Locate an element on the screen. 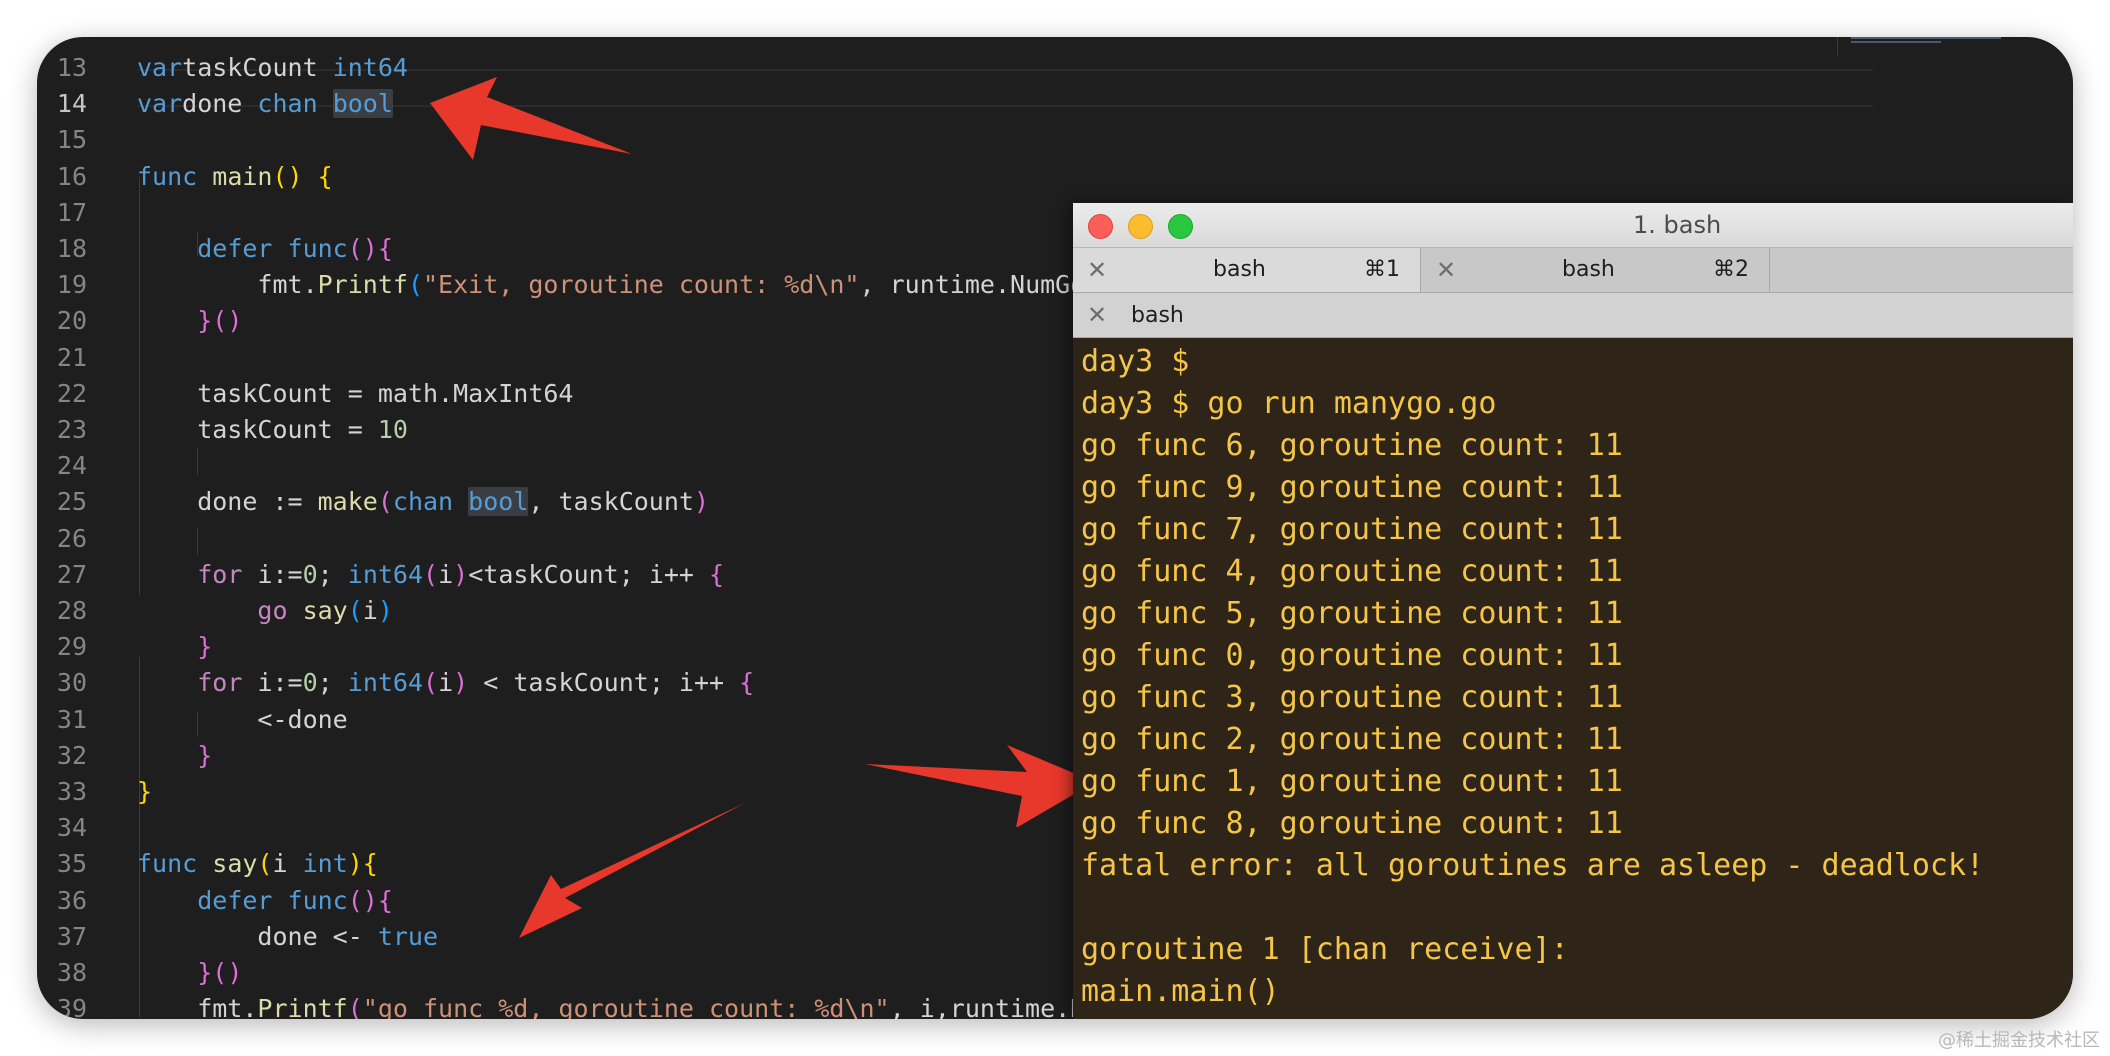  terminal-titlebar: 1. bash is located at coordinates (1573, 225).